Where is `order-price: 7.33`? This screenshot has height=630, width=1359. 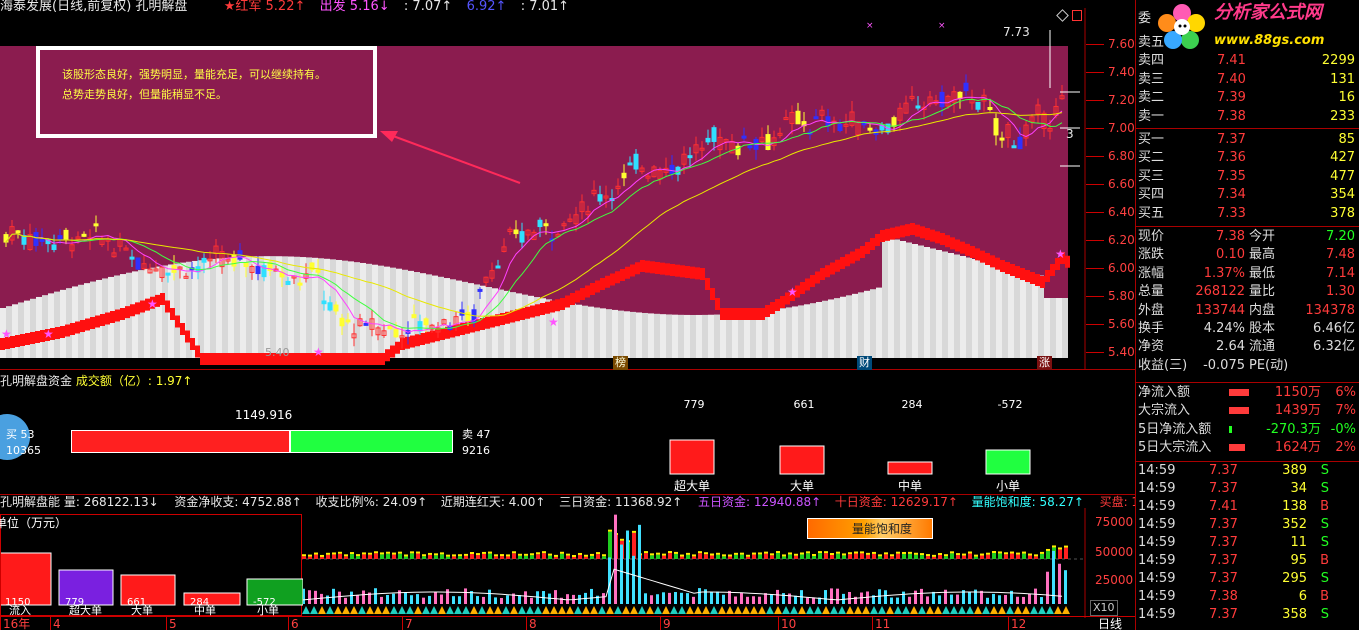 order-price: 7.33 is located at coordinates (1231, 213).